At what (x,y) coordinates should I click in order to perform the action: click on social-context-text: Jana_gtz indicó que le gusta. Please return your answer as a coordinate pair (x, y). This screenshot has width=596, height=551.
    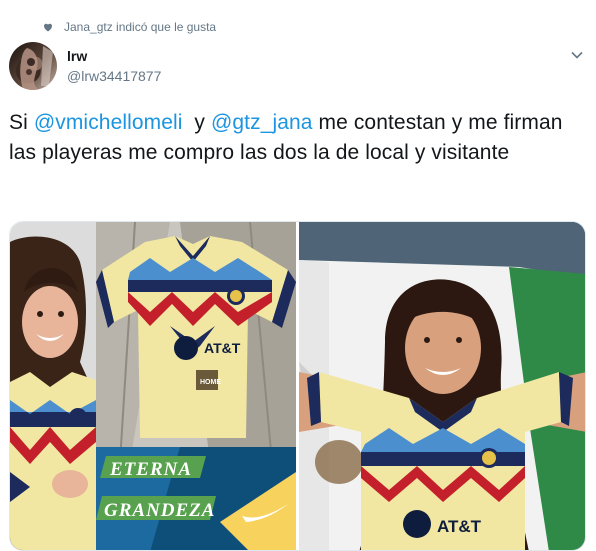
    Looking at the image, I should click on (140, 27).